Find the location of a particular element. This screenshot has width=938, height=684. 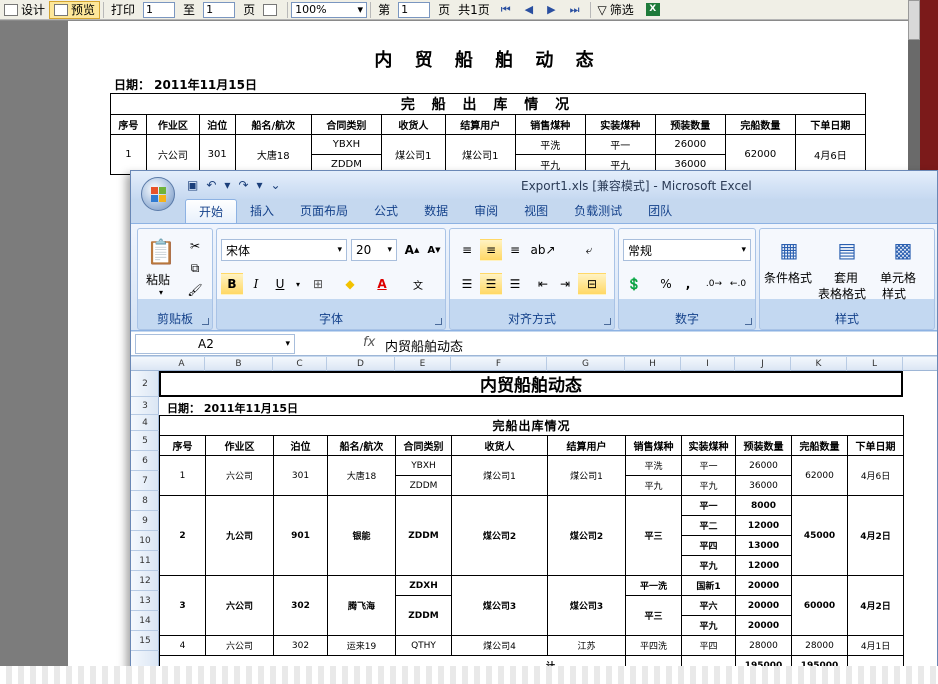

merge-center-icon: ⊟ is located at coordinates (592, 284).